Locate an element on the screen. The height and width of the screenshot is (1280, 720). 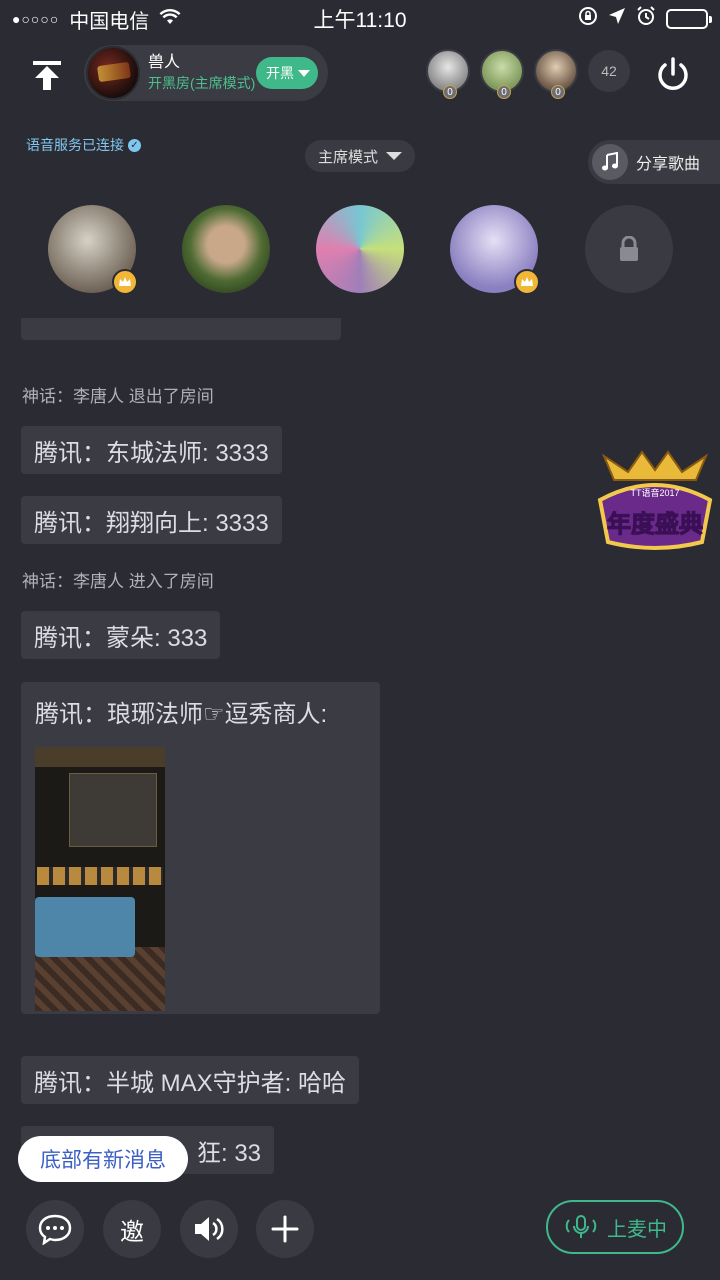
chat-message: 腾讯：蒙朵: 333 is located at coordinates (121, 635).